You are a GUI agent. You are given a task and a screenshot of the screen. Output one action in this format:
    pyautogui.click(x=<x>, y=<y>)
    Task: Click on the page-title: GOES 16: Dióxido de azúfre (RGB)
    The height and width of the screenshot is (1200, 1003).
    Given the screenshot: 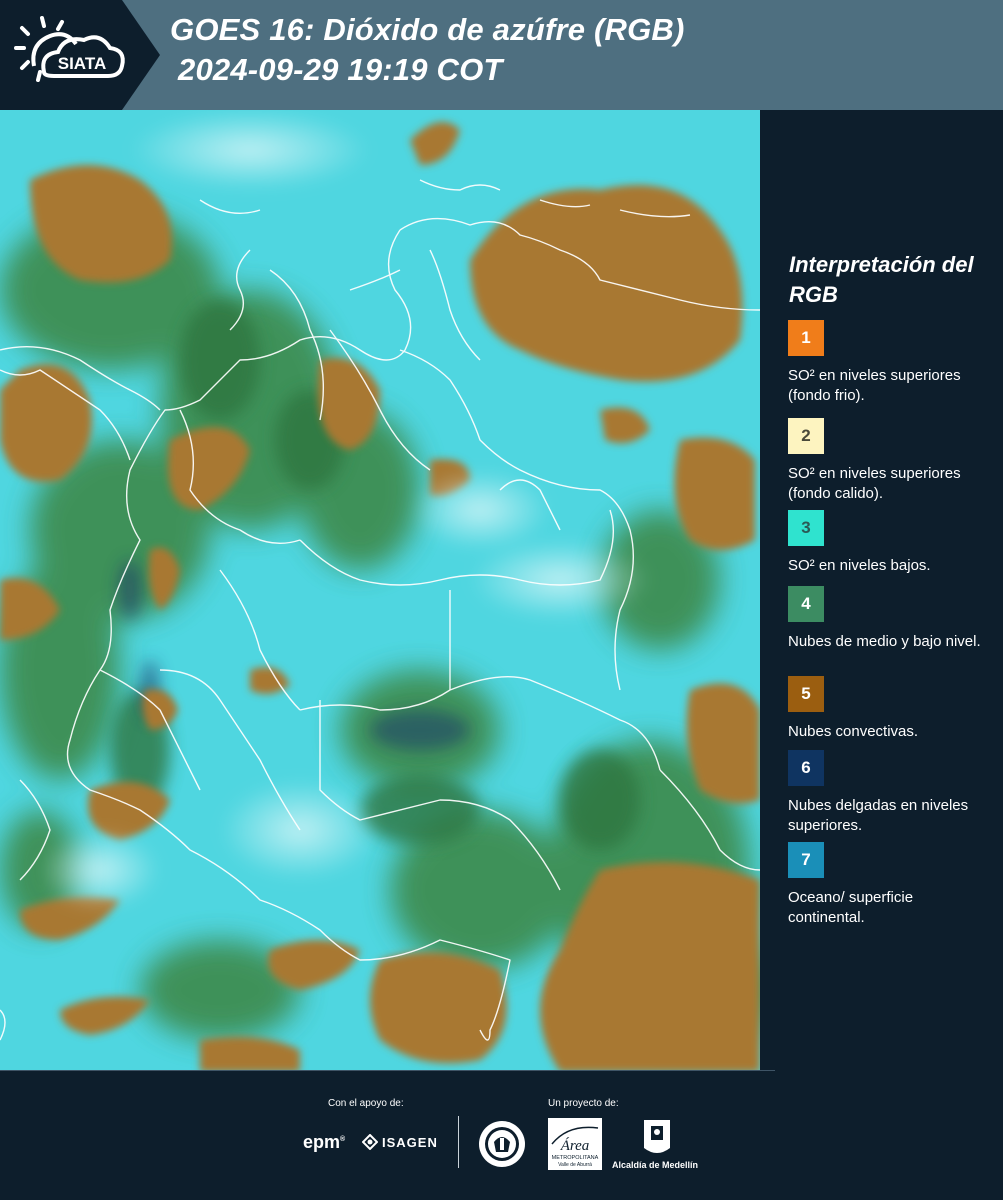 What is the action you would take?
    pyautogui.click(x=427, y=29)
    